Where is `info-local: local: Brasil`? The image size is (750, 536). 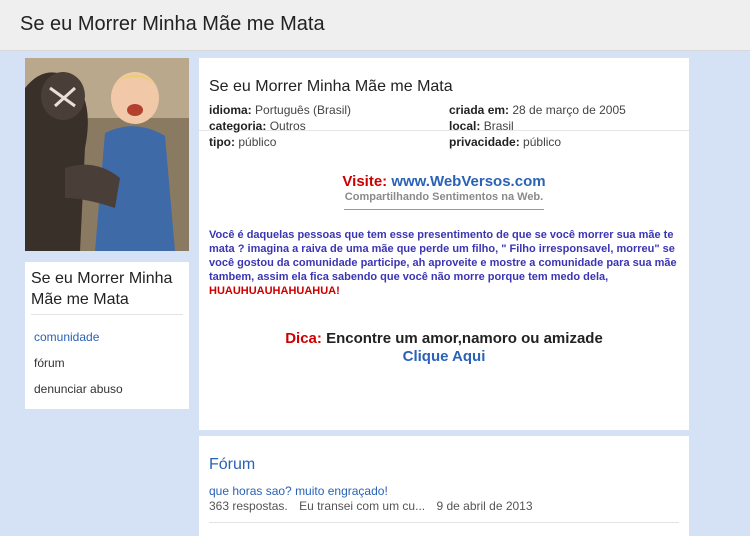
info-local: local: Brasil is located at coordinates (569, 126).